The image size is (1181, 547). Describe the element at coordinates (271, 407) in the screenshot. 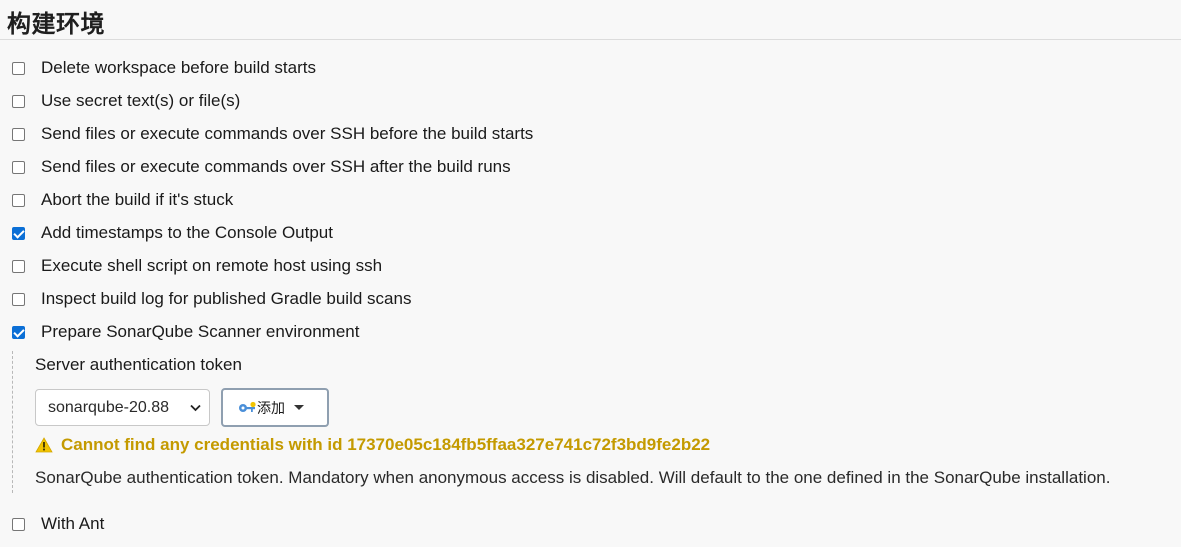

I see `add-button-label: 添加` at that location.